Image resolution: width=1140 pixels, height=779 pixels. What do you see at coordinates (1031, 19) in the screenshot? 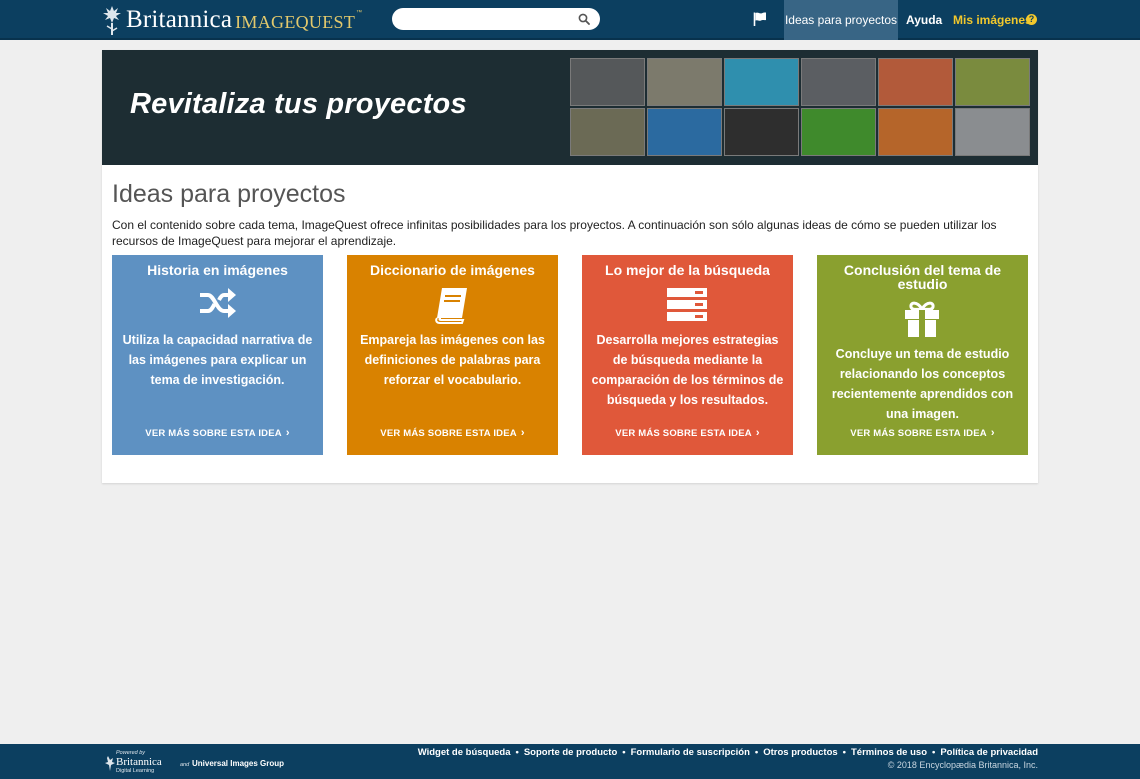
I see `help-question-icon: ?` at bounding box center [1031, 19].